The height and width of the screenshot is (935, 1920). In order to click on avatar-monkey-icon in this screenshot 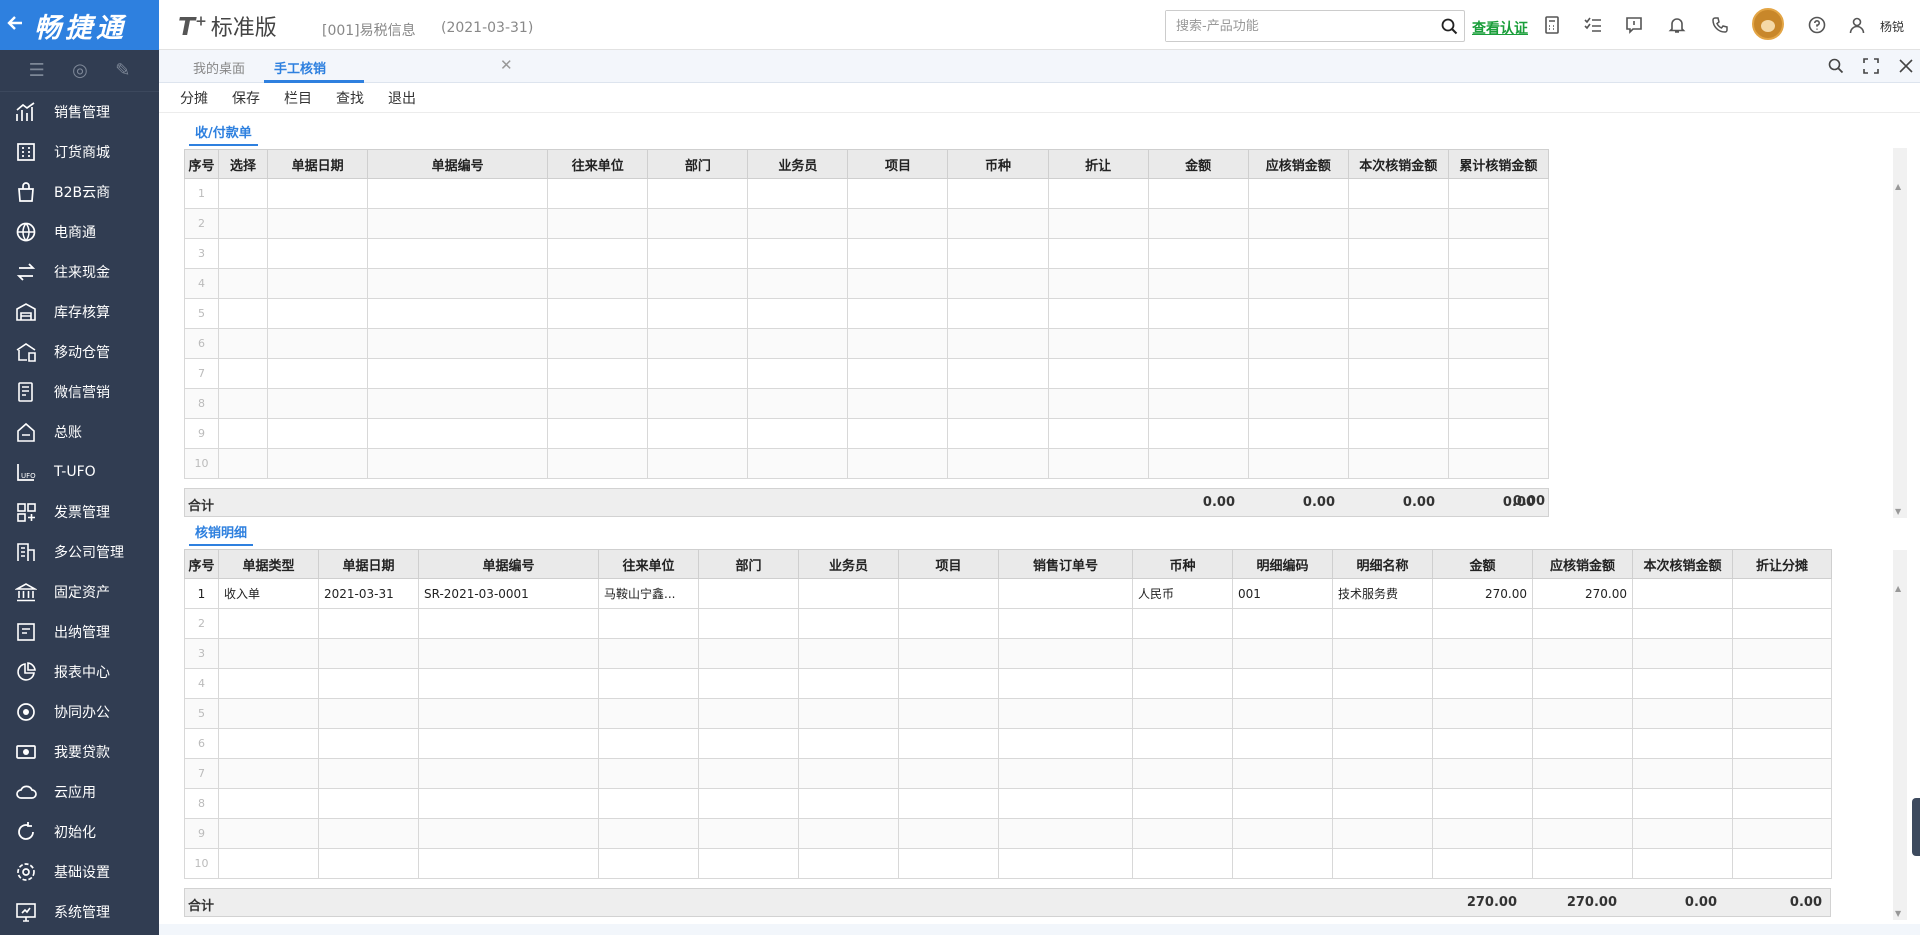, I will do `click(1768, 24)`.